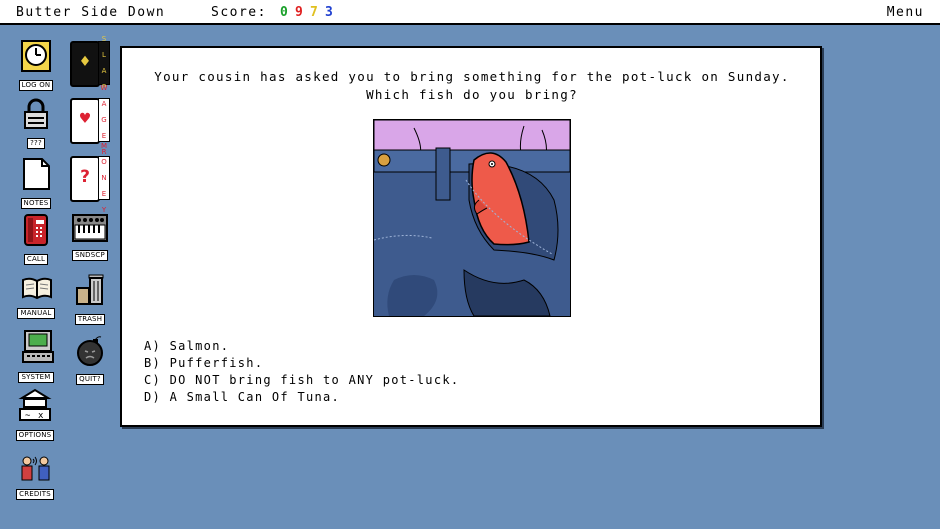 This screenshot has width=940, height=529. I want to click on slap-icon-button: ♦ SLAP, so click(91, 63).